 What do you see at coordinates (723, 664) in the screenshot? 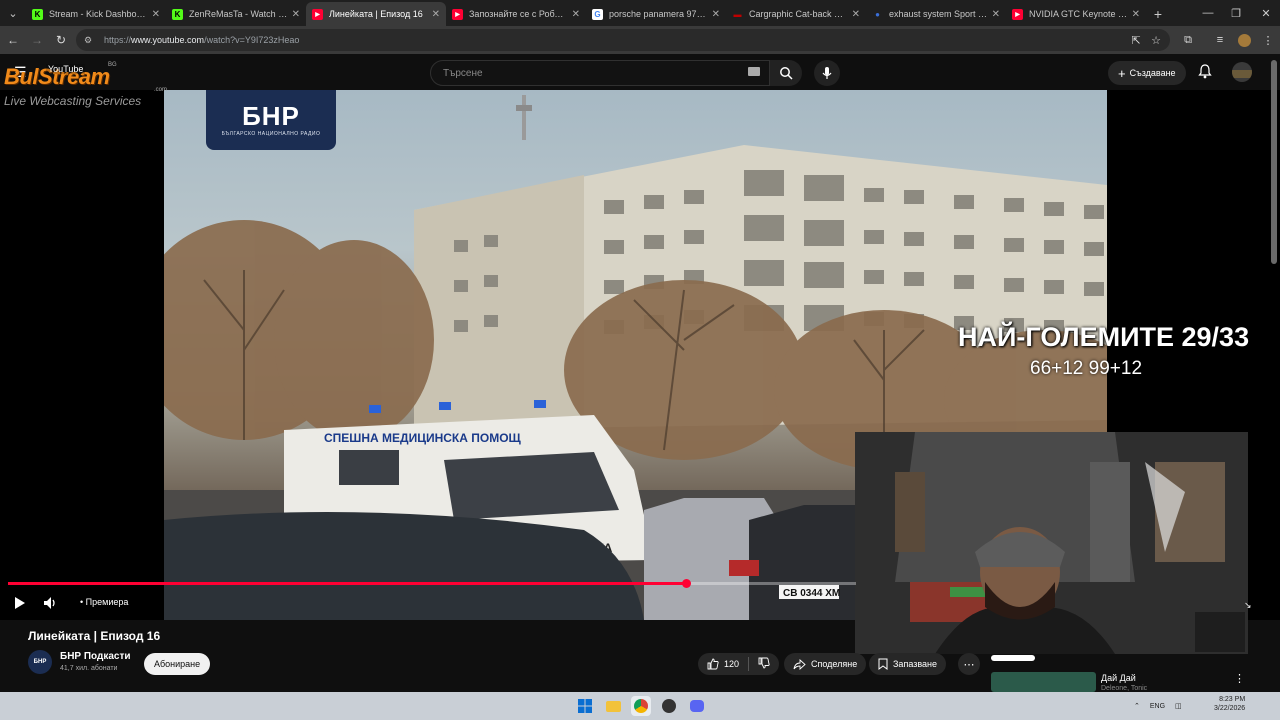
I see `like-button: 120` at bounding box center [723, 664].